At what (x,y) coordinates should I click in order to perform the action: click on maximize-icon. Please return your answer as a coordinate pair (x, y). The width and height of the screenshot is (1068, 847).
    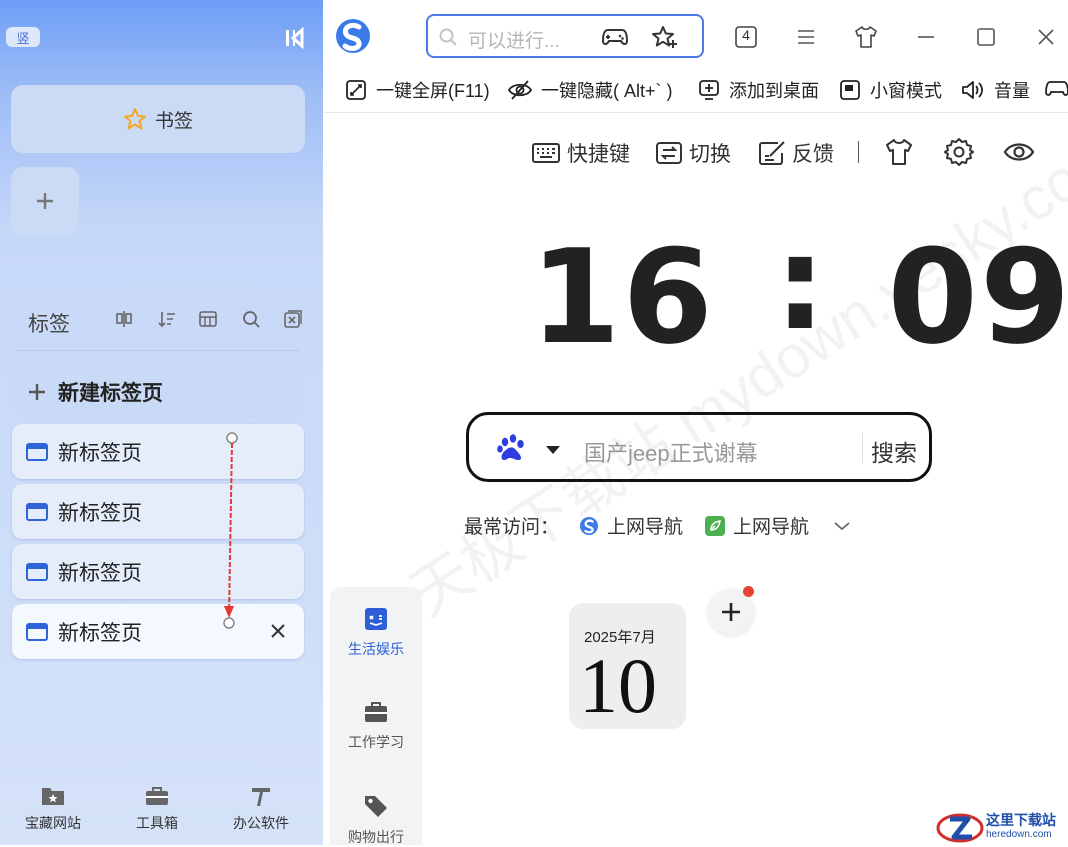
    Looking at the image, I should click on (986, 37).